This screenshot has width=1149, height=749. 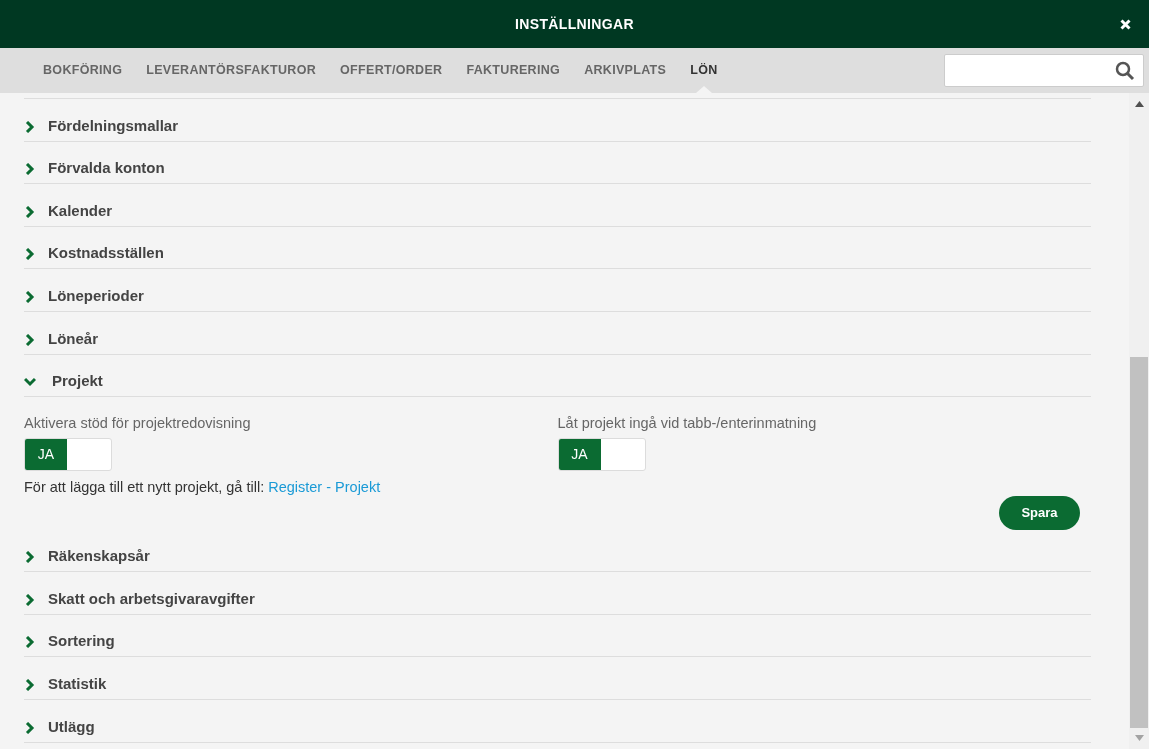 What do you see at coordinates (557, 290) in the screenshot?
I see `section-header: Löneperioder` at bounding box center [557, 290].